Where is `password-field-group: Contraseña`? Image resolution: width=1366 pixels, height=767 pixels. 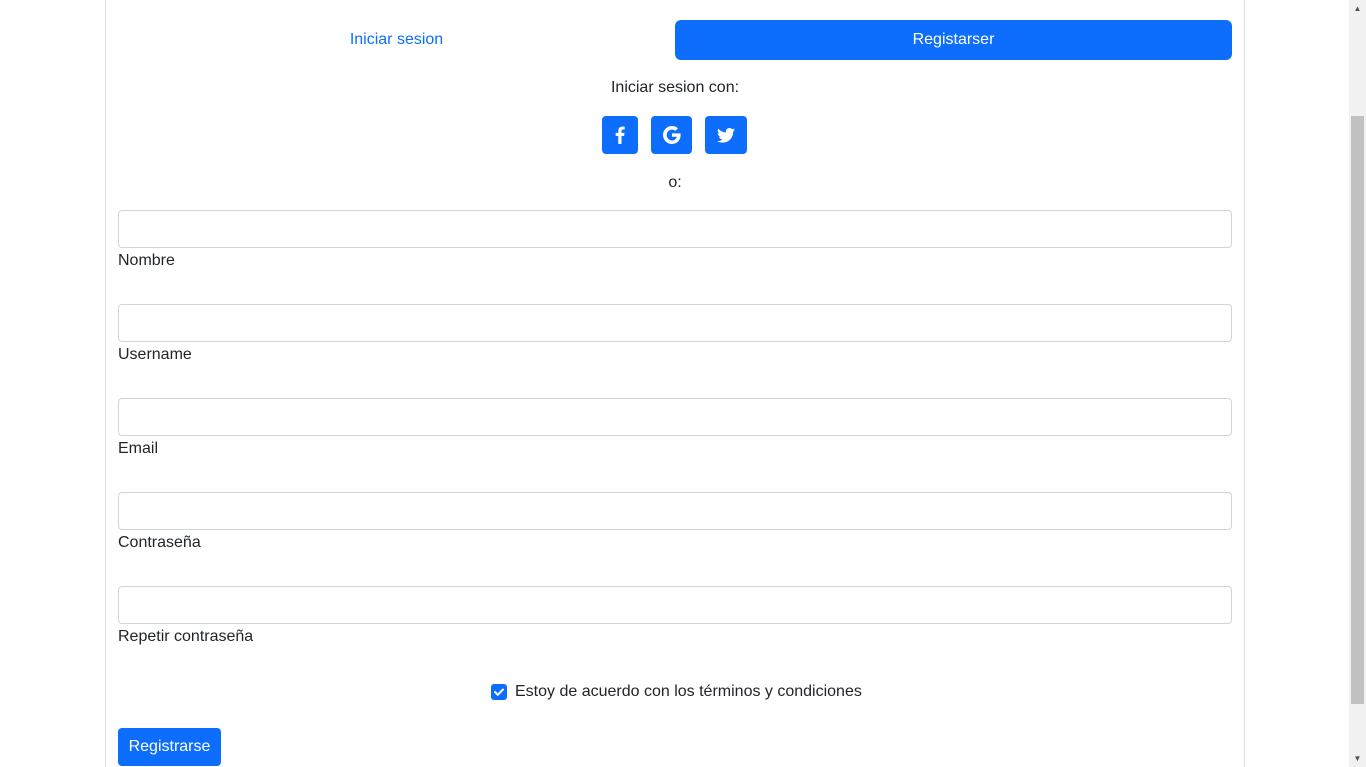 password-field-group: Contraseña is located at coordinates (675, 522).